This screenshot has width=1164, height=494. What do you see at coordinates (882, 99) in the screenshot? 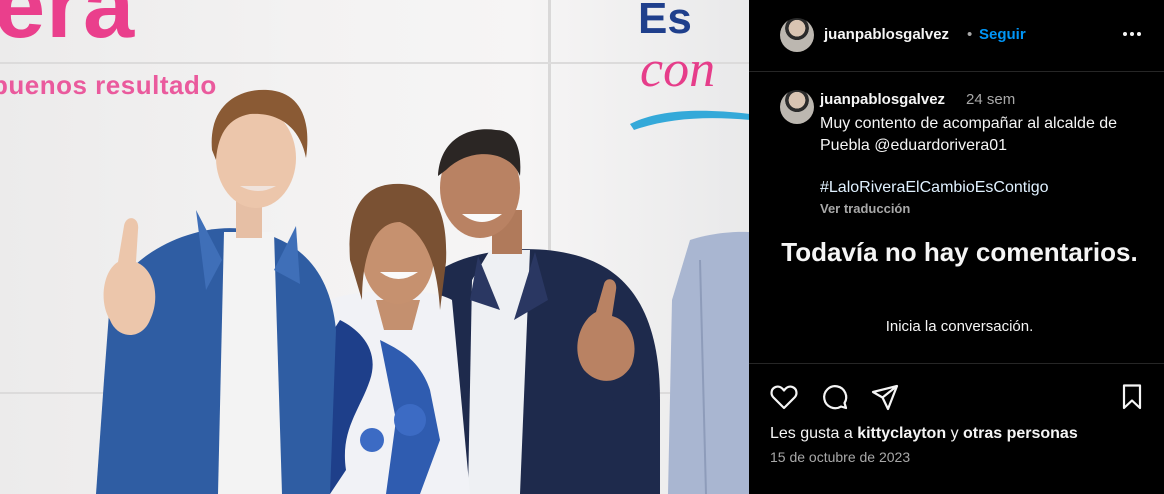
I see `caption-username-link: juanpablosgalvez` at bounding box center [882, 99].